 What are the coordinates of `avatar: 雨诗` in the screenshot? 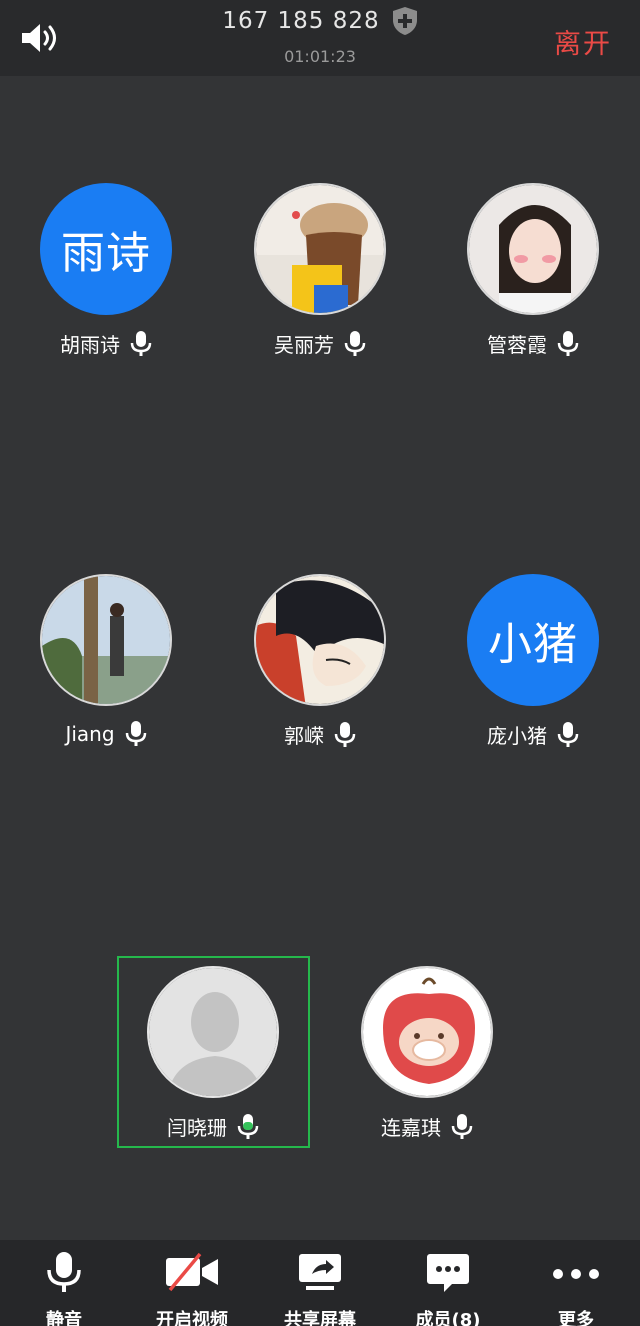 It's located at (106, 249).